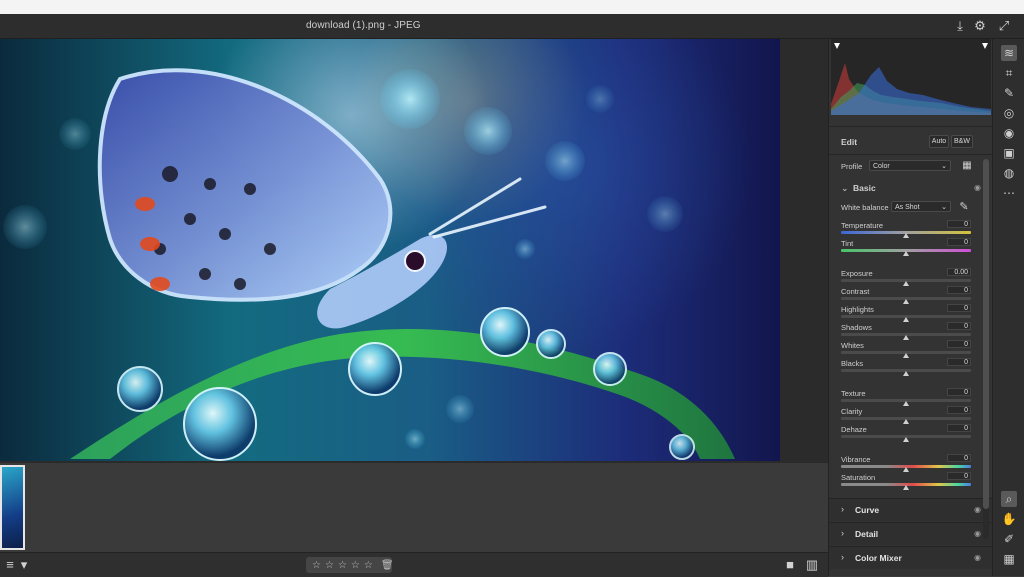 This screenshot has height=577, width=1024. I want to click on white-balance-select: As Shot ⌄, so click(921, 206).